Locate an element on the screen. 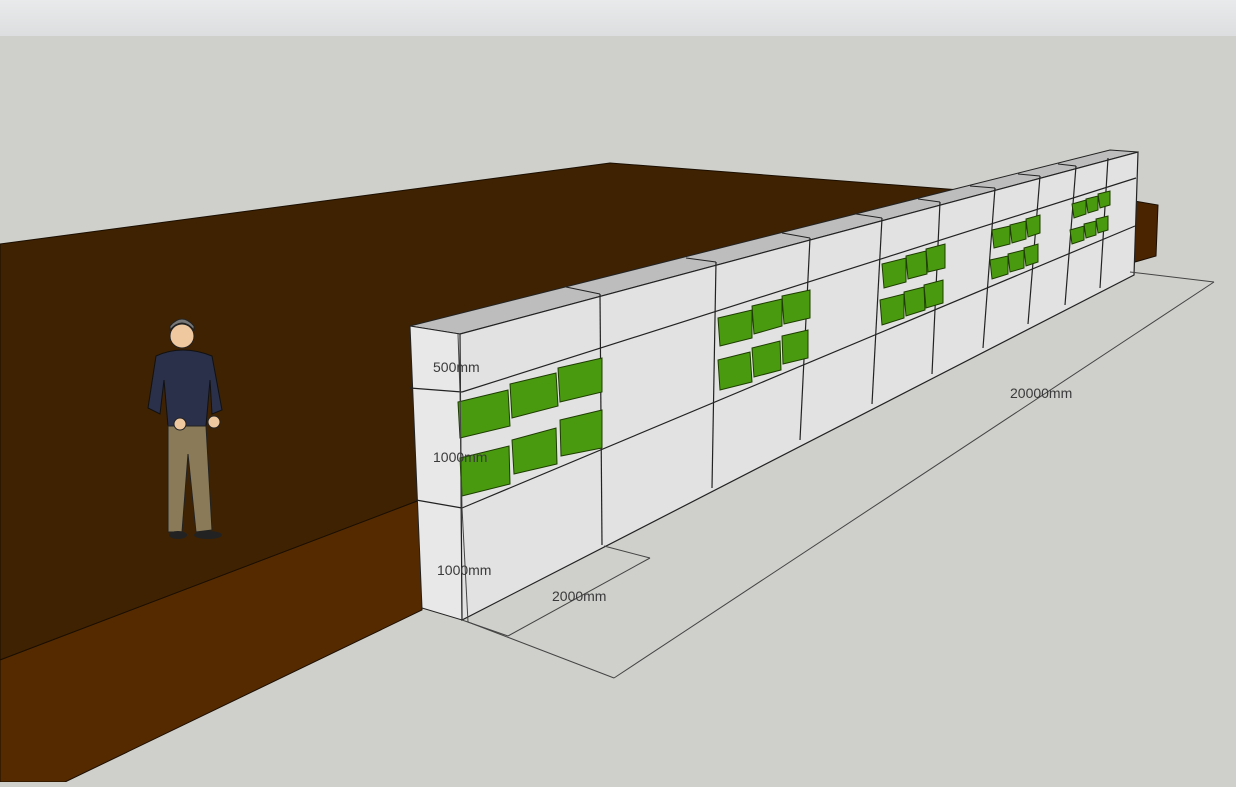 The height and width of the screenshot is (787, 1236). dim-1000mm-lower: 1000mm is located at coordinates (464, 570).